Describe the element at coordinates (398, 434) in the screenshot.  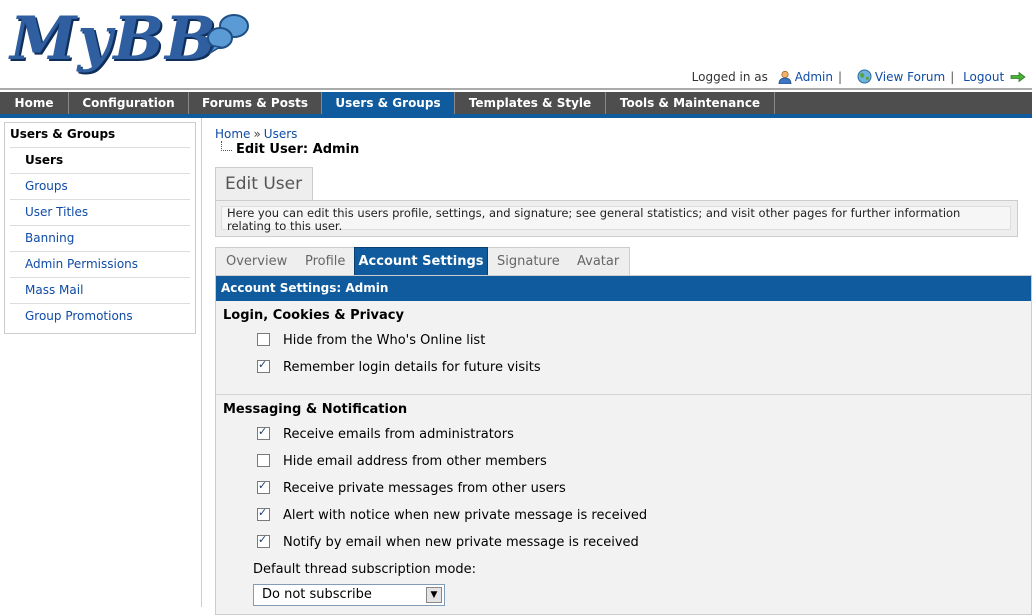
I see `option-label: Receive emails from administrators` at that location.